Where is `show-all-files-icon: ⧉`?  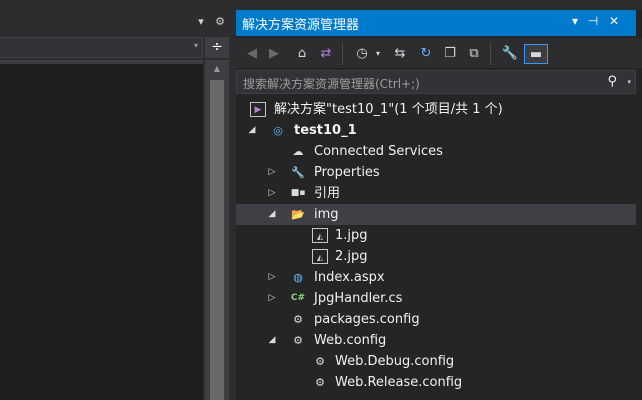 show-all-files-icon: ⧉ is located at coordinates (474, 54).